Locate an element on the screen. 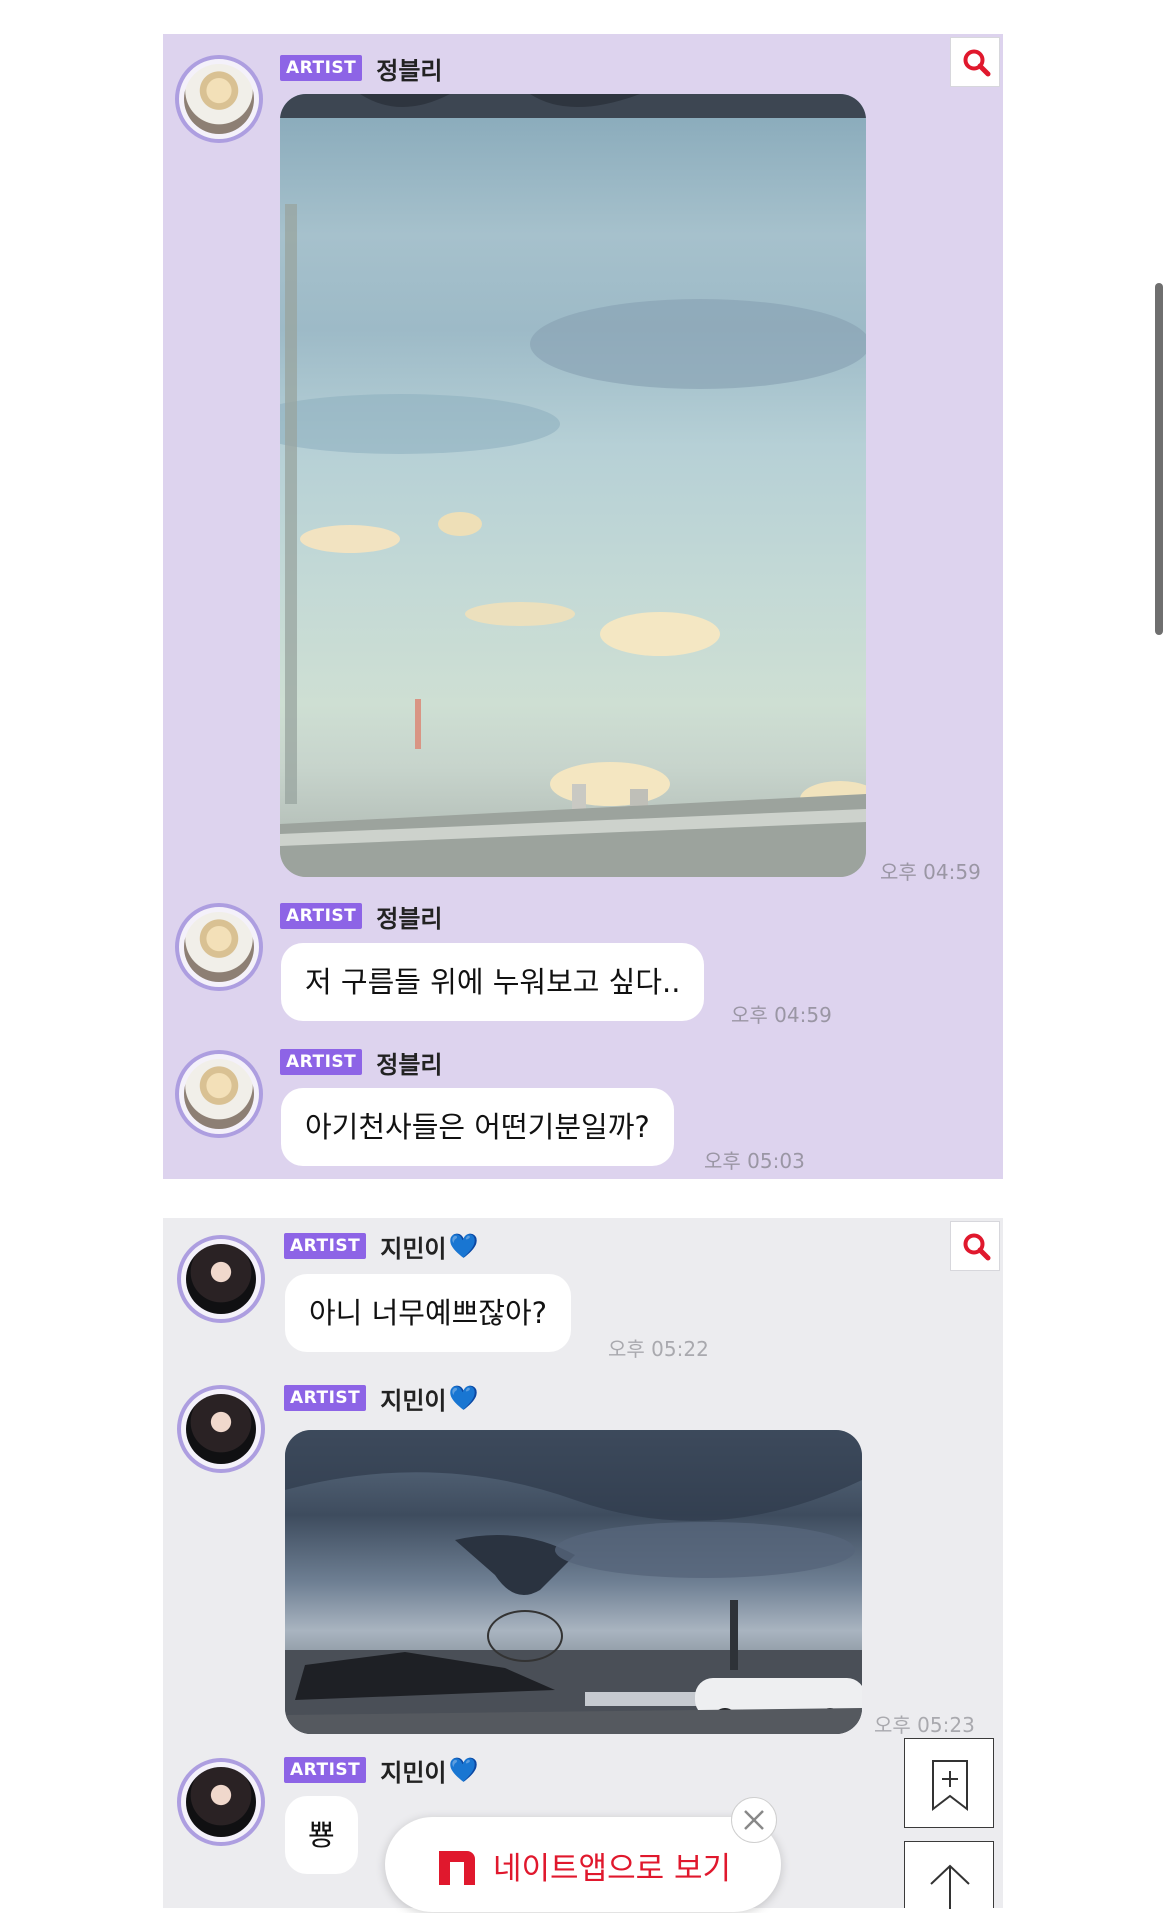  close-icon is located at coordinates (754, 1820).